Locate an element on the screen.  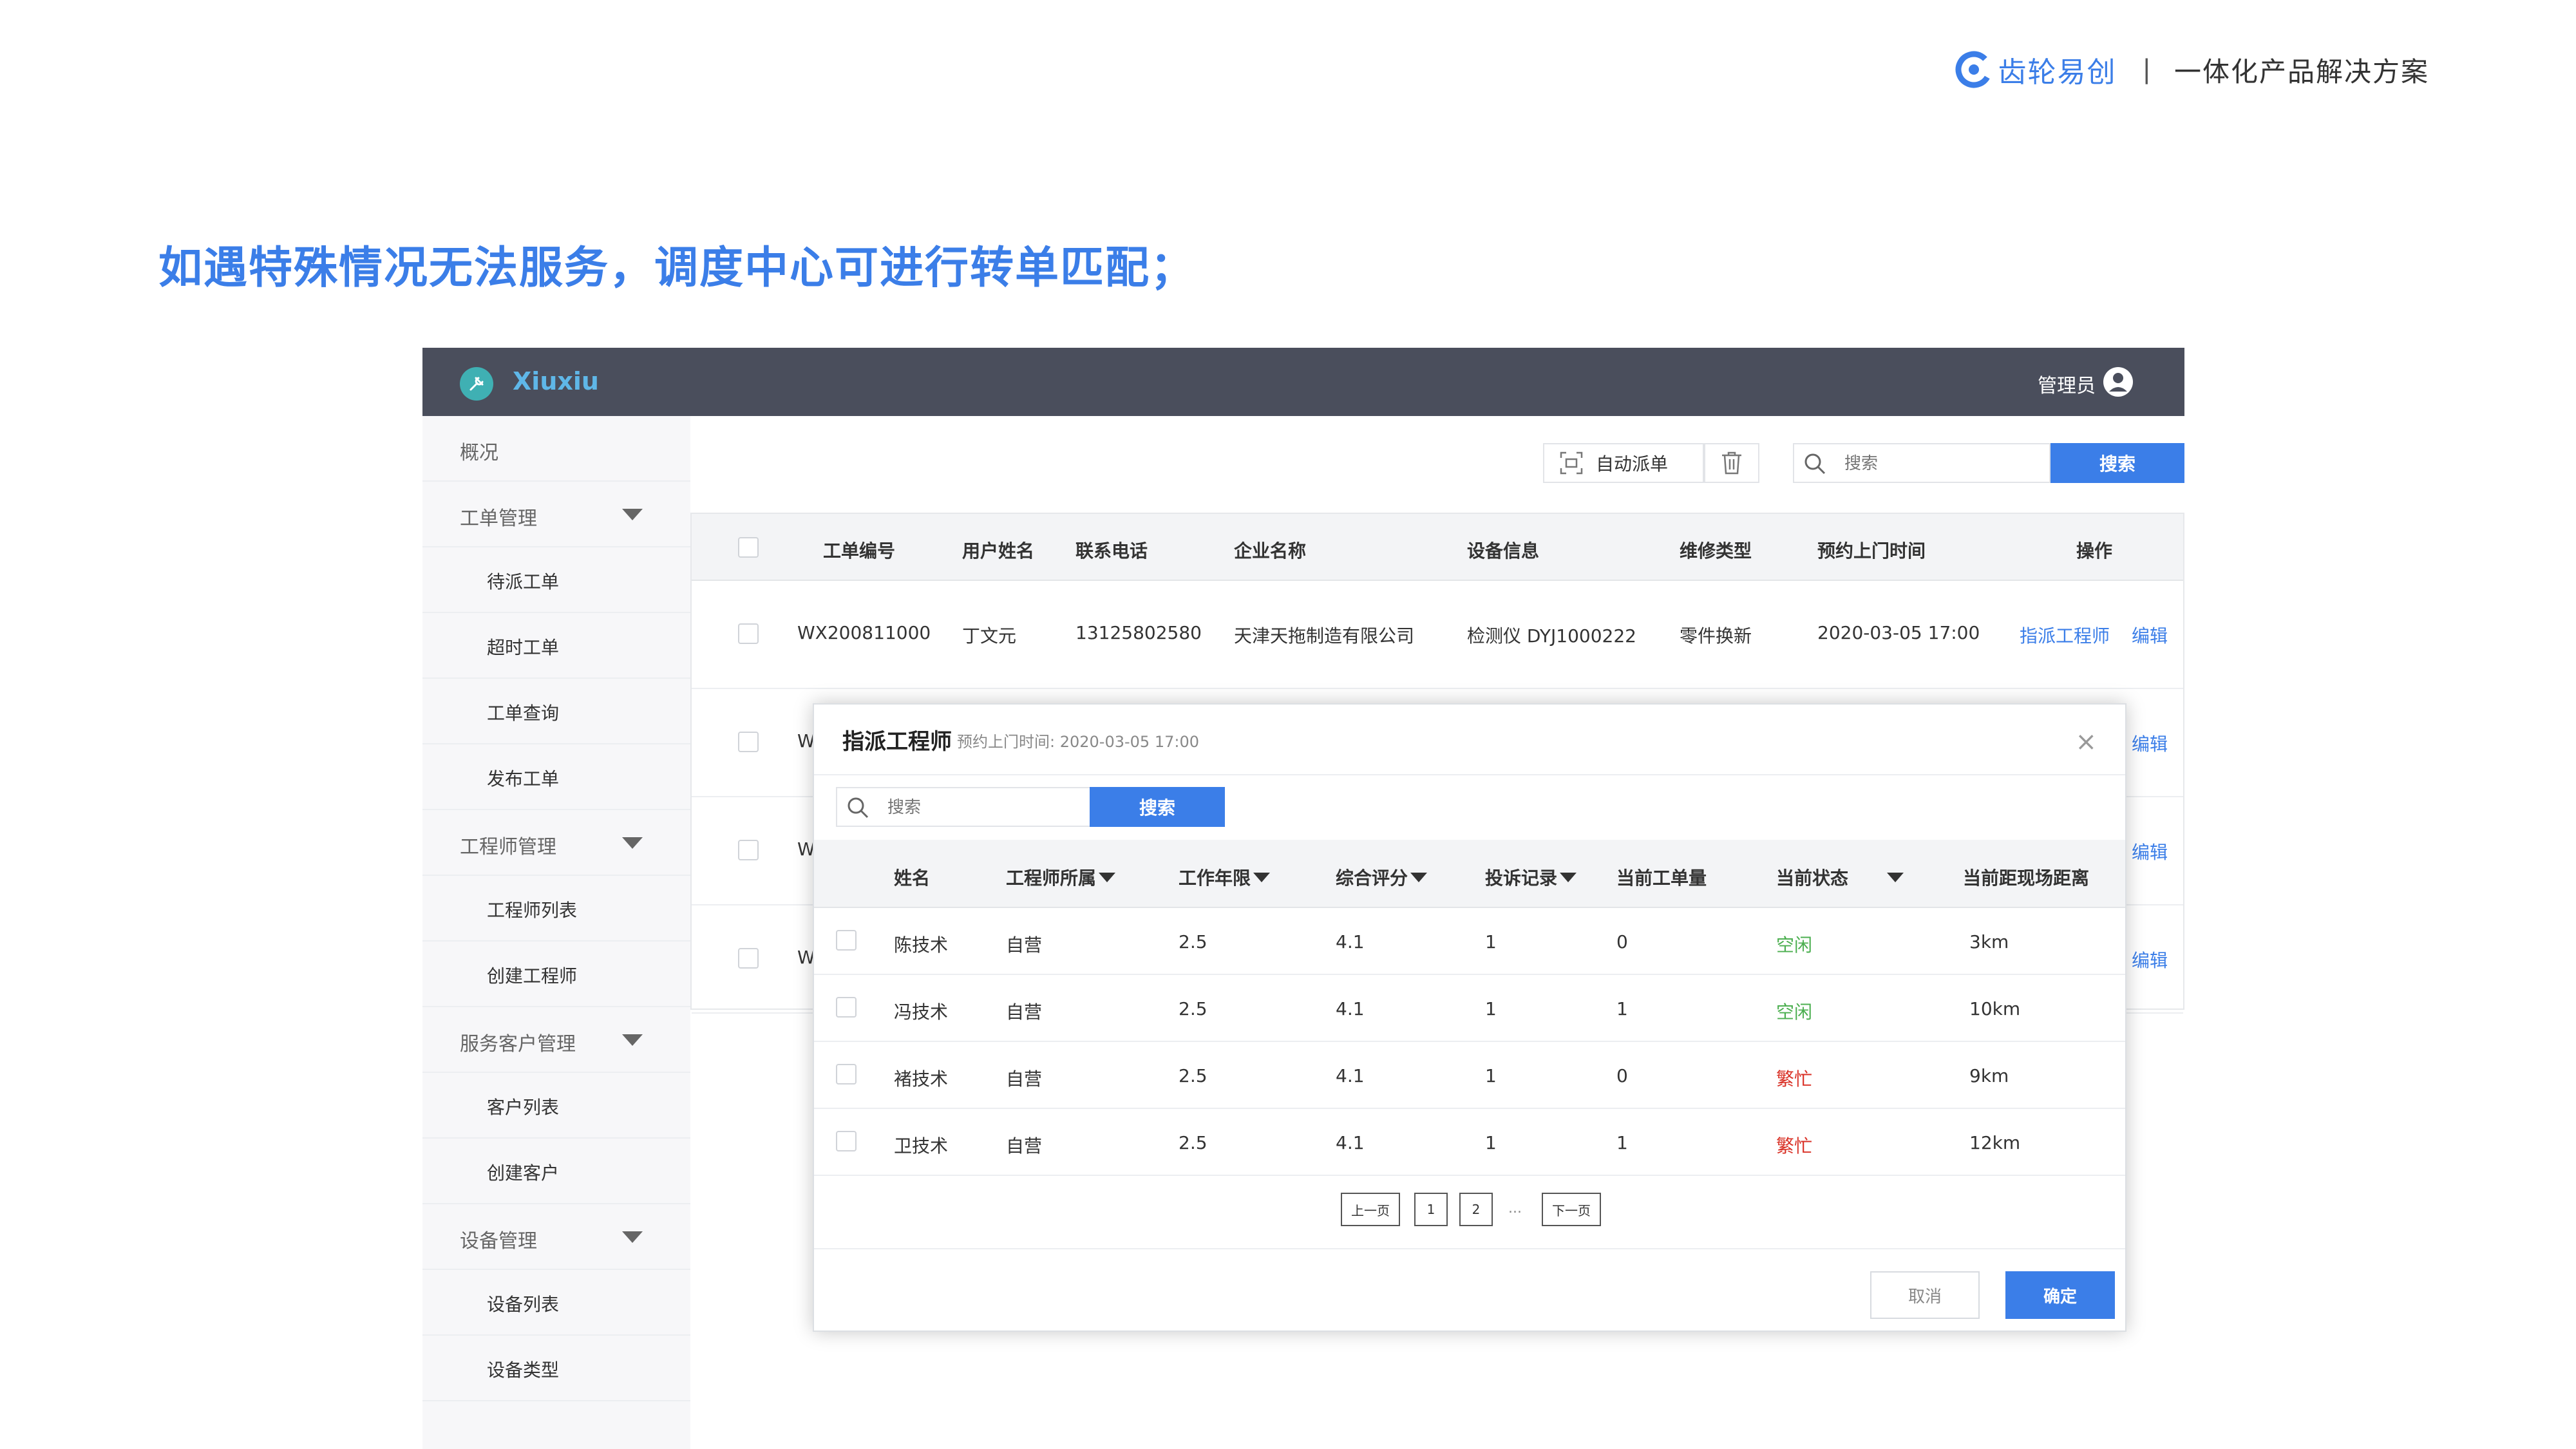
column-header-label: 当前距现场距离 is located at coordinates (2026, 878).